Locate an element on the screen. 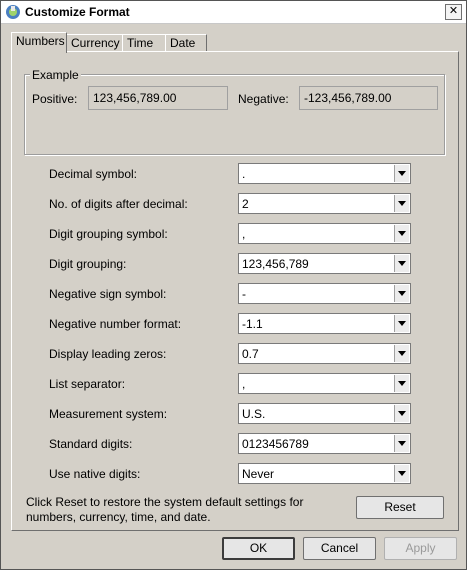 The height and width of the screenshot is (570, 467). negative-example-field: -123,456,789.00 is located at coordinates (368, 98).